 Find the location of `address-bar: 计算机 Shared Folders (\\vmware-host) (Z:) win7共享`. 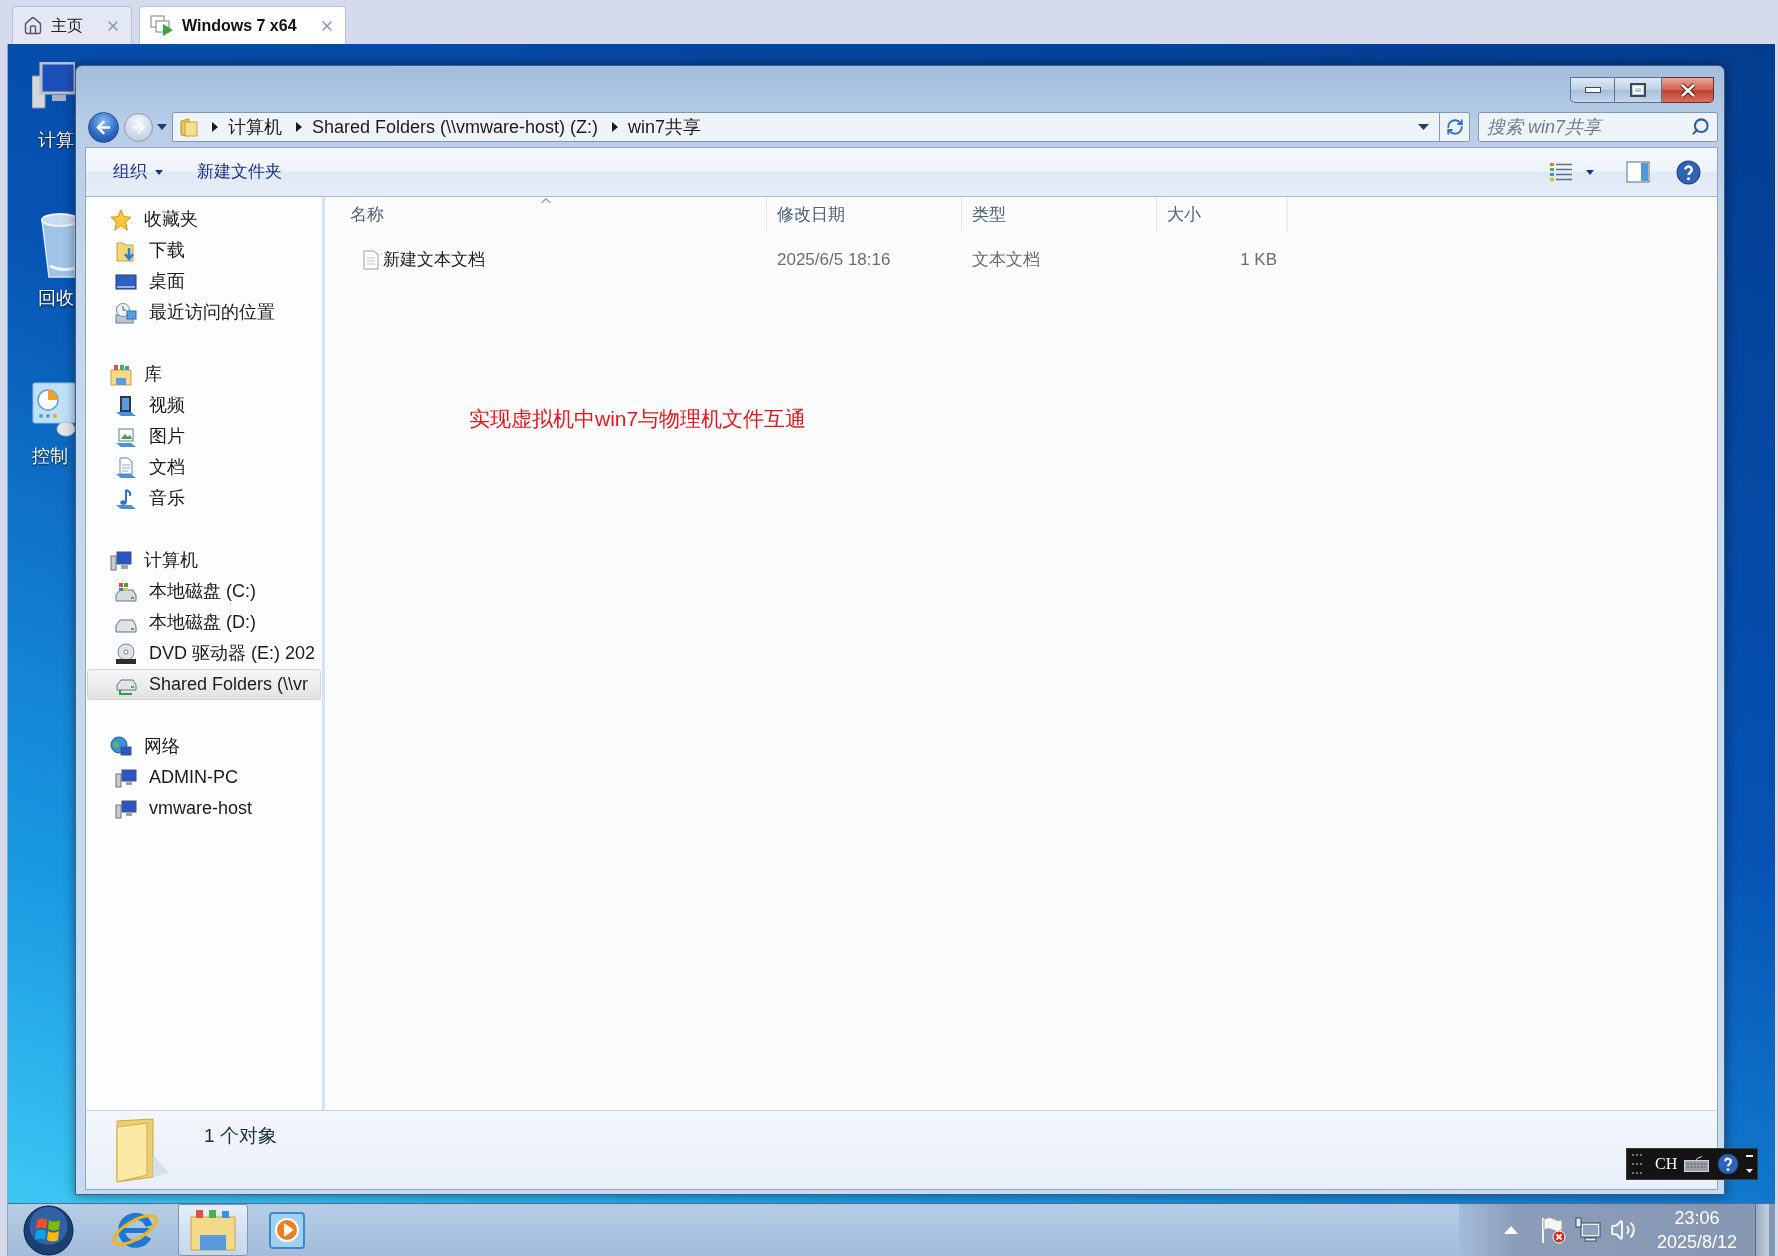

address-bar: 计算机 Shared Folders (\\vmware-host) (Z:) win7共享 is located at coordinates (821, 127).